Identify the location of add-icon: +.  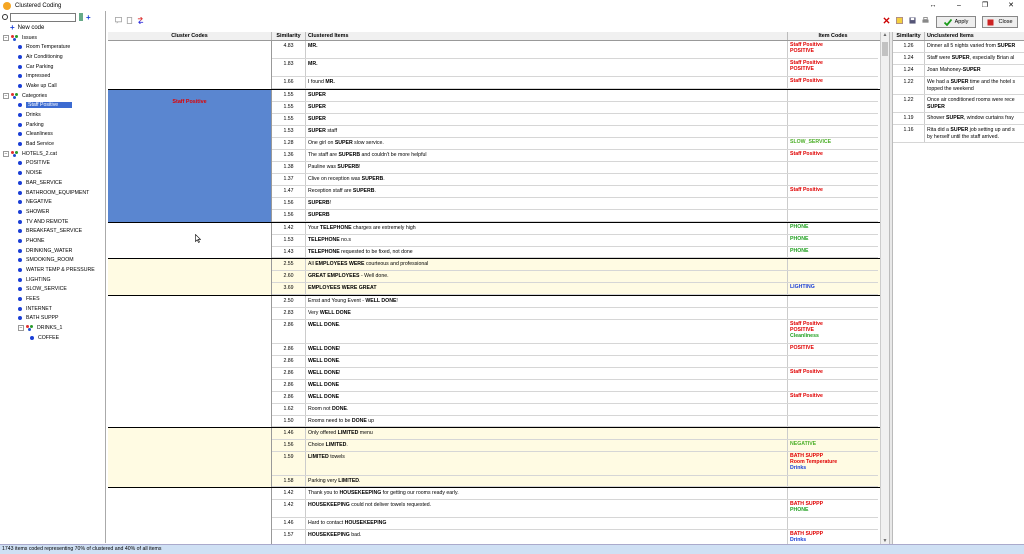
(88, 17).